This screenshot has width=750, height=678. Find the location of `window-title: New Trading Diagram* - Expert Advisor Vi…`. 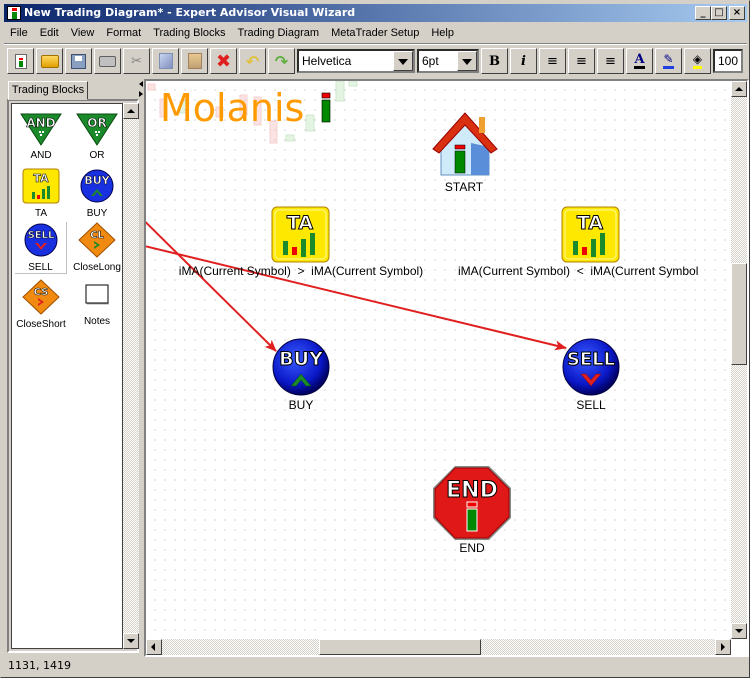

window-title: New Trading Diagram* - Expert Advisor Vi… is located at coordinates (190, 12).